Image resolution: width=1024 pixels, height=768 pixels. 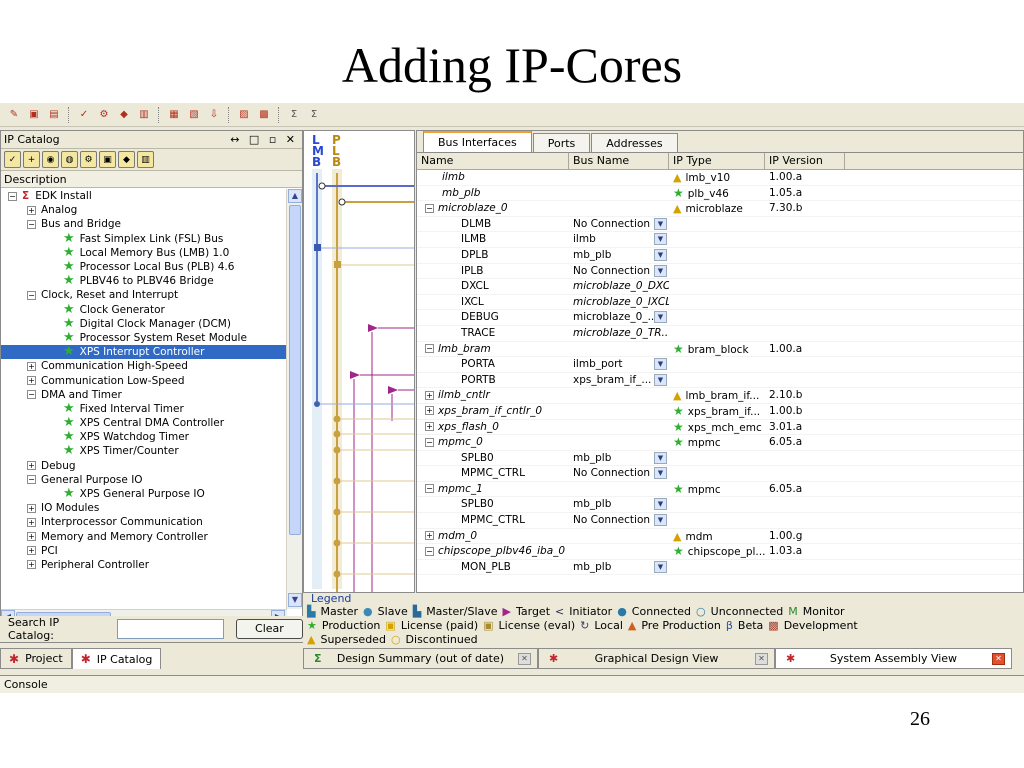 I want to click on table-row: SPLB0 mb_plb ▼, so click(x=720, y=459).